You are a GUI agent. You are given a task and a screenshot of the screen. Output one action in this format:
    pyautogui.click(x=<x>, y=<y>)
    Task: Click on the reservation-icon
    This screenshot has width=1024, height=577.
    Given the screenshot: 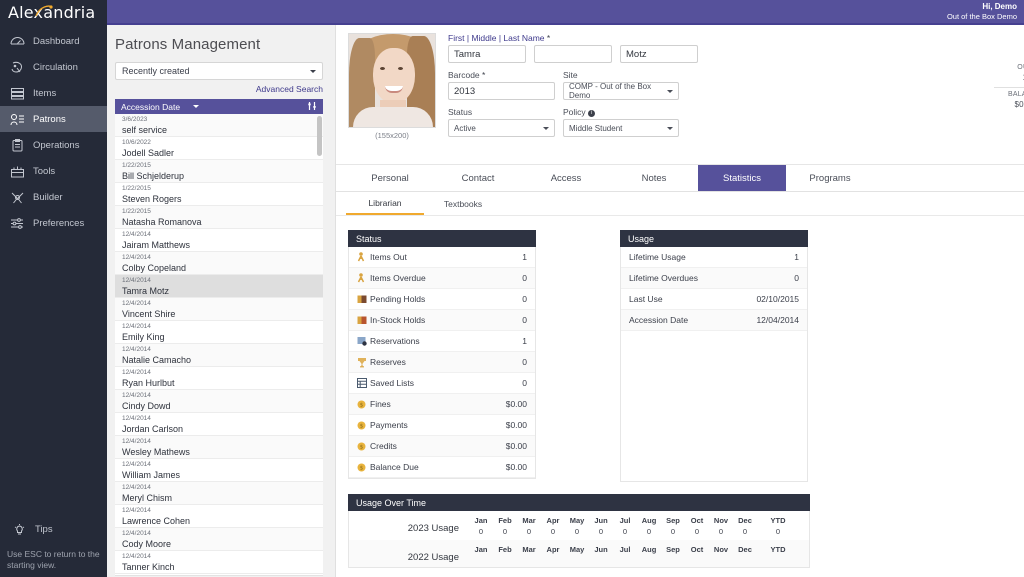 What is the action you would take?
    pyautogui.click(x=363, y=341)
    